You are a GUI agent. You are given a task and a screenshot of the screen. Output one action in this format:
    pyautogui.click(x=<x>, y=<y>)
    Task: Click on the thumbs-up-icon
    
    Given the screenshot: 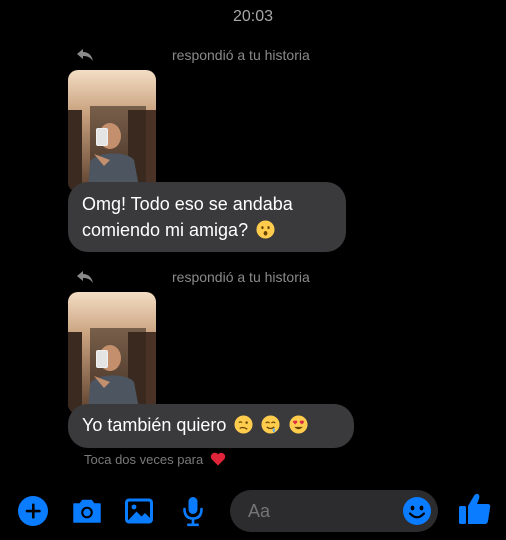 What is the action you would take?
    pyautogui.click(x=475, y=509)
    